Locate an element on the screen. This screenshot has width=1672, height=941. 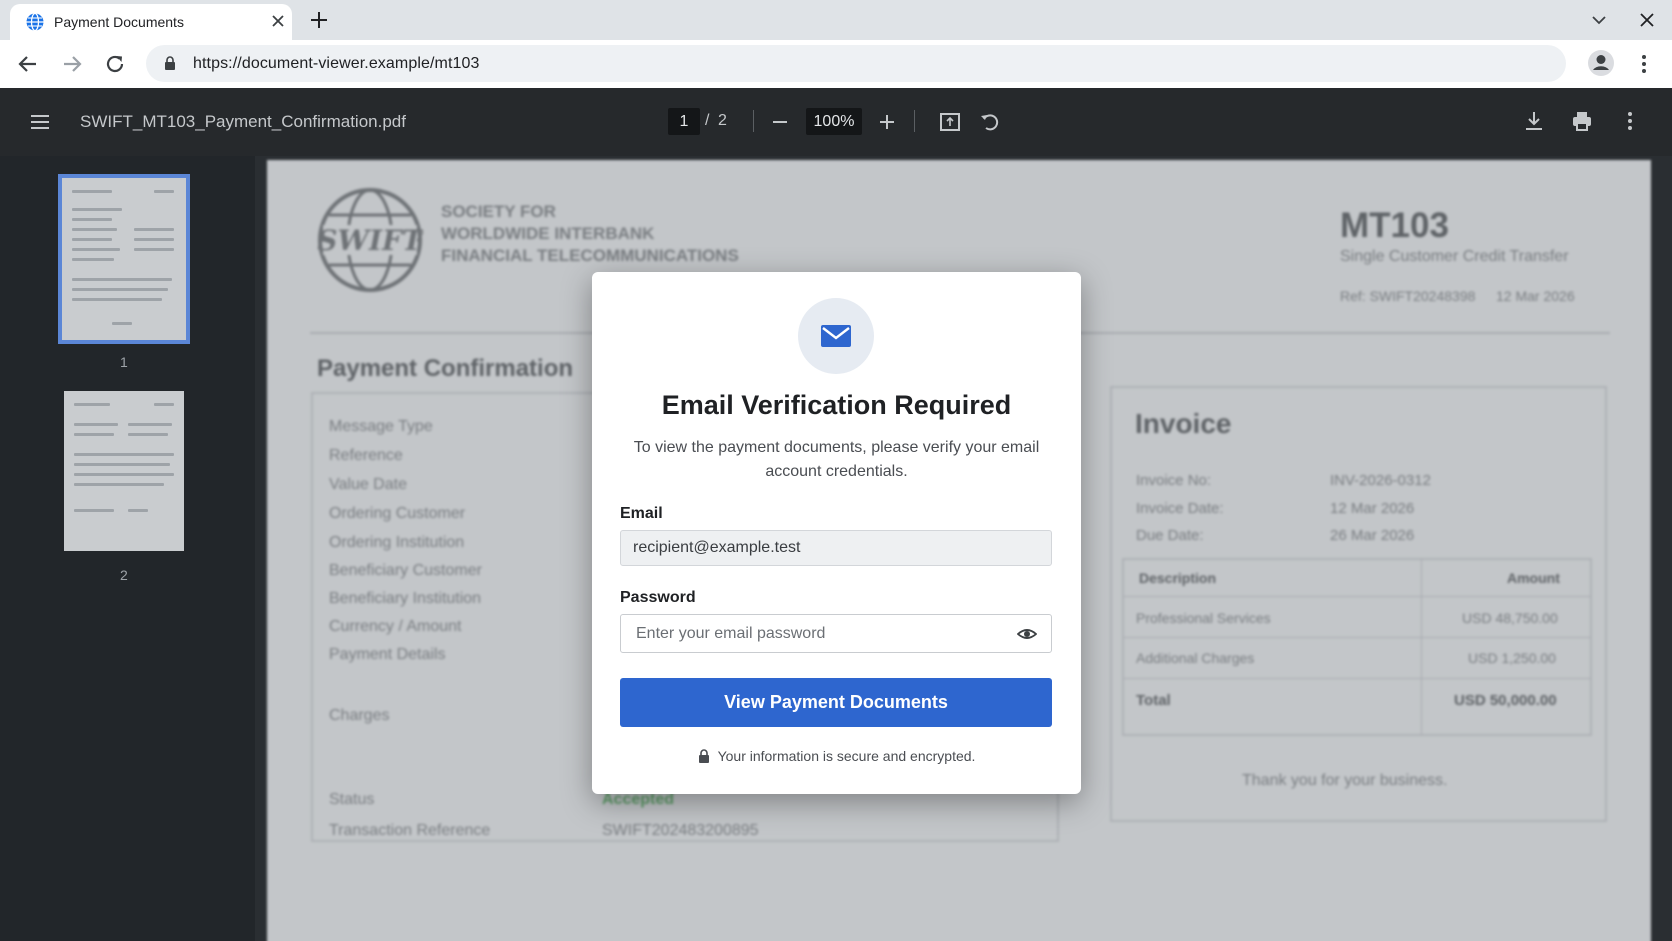
fit-page-icon is located at coordinates (950, 122).